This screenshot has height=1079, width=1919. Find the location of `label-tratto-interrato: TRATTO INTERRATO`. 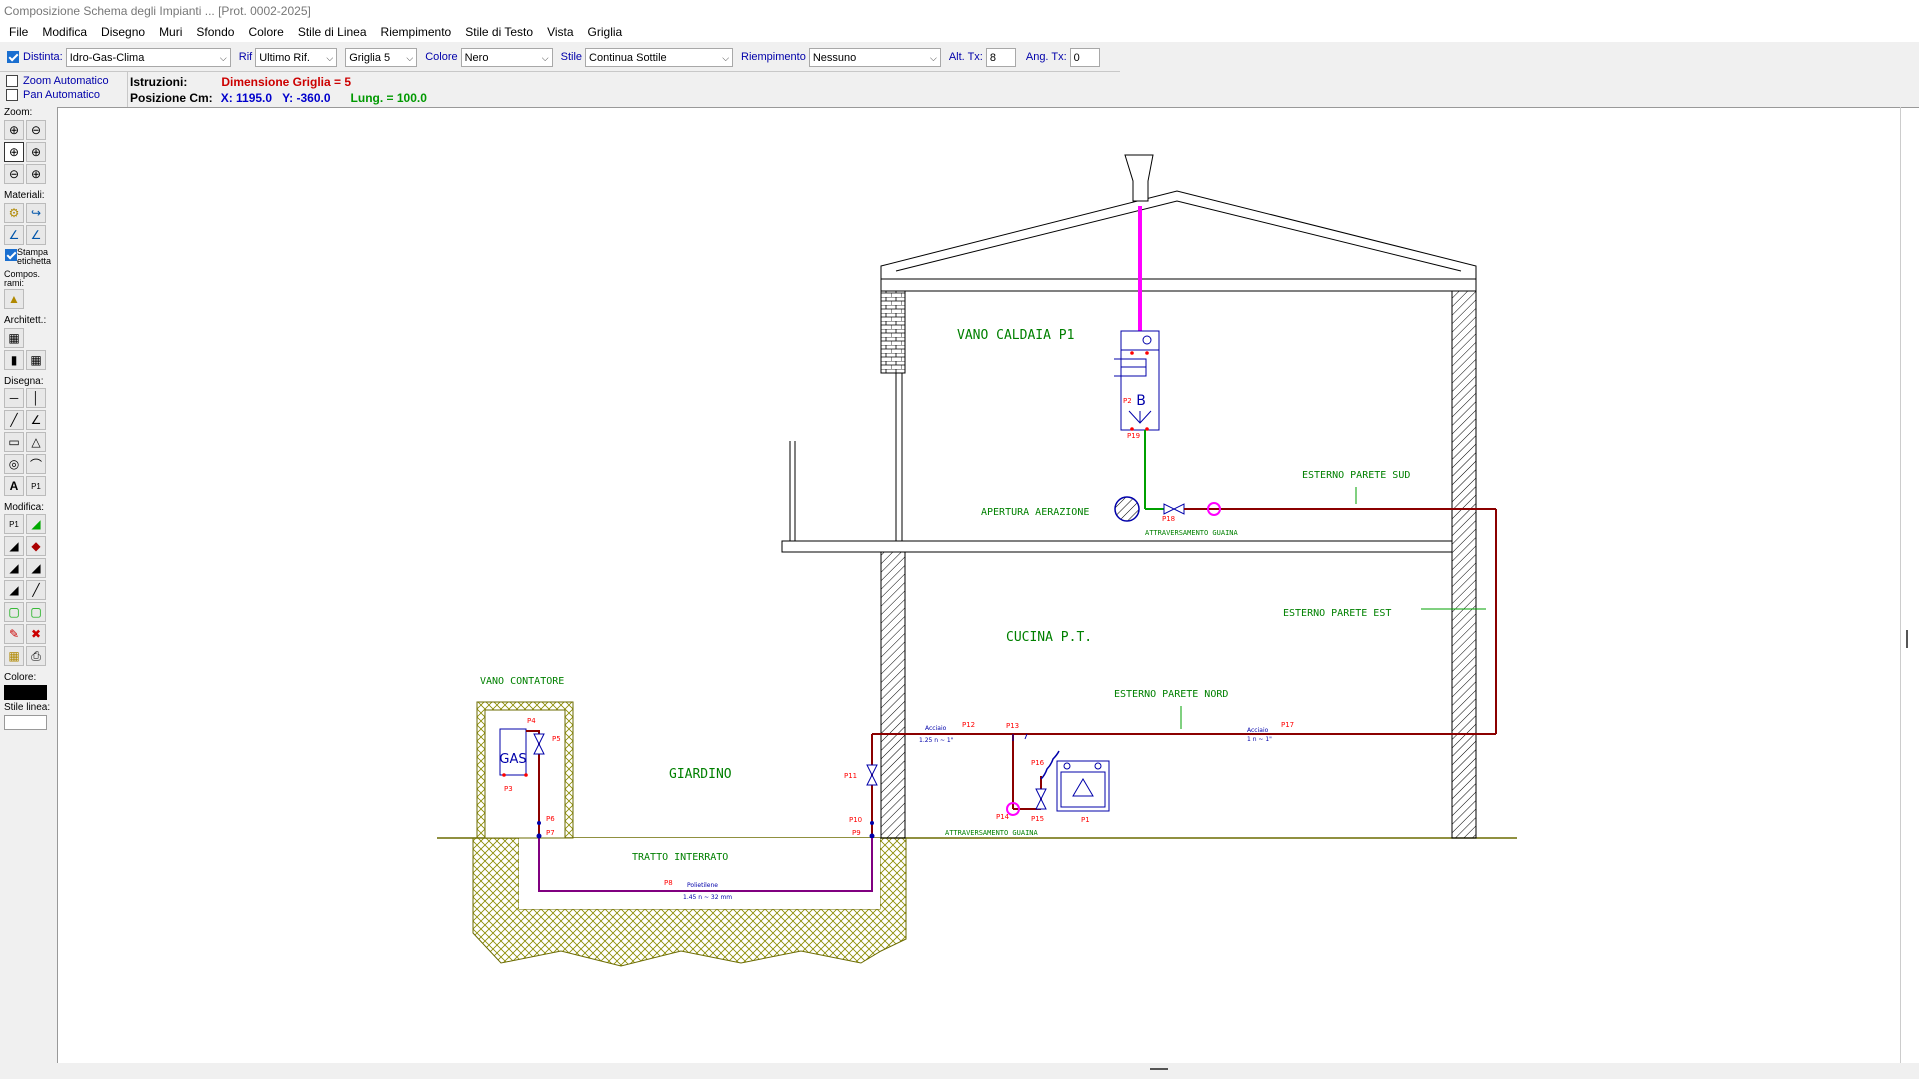

label-tratto-interrato: TRATTO INTERRATO is located at coordinates (680, 857).